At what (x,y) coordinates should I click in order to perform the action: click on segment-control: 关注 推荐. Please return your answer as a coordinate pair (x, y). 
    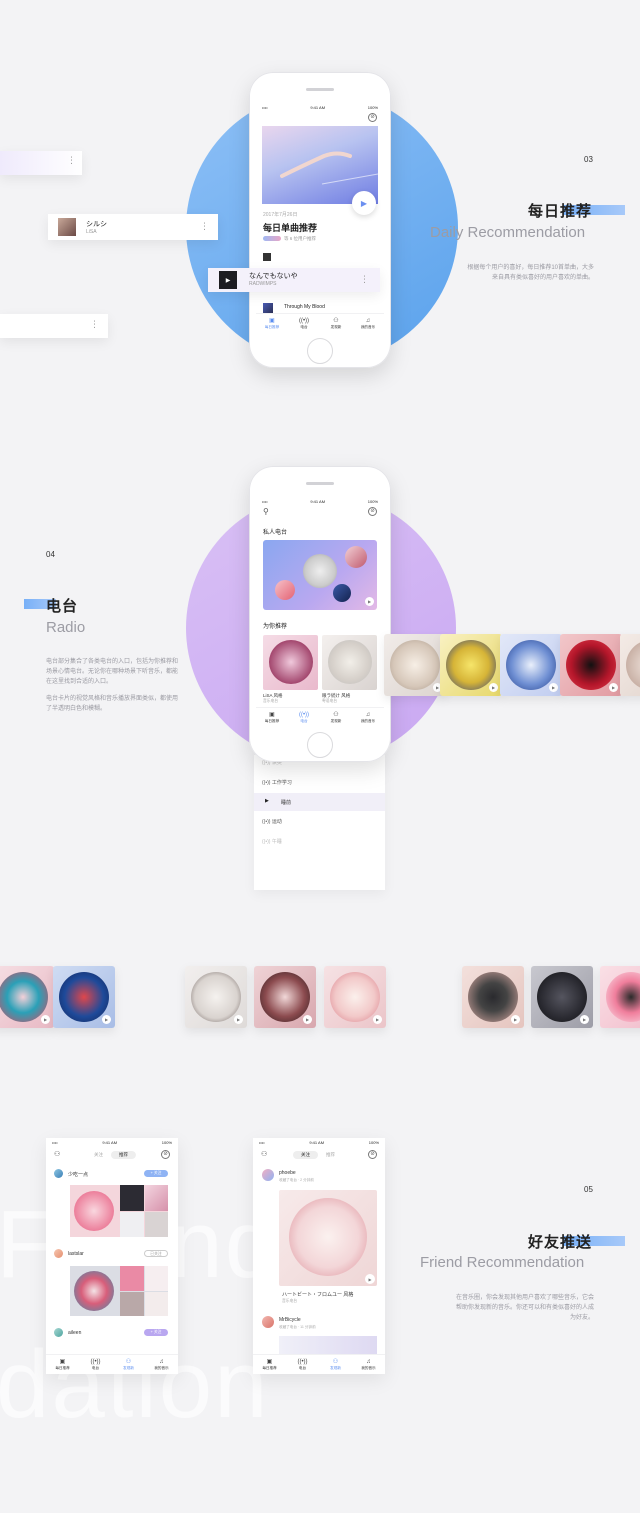
    Looking at the image, I should click on (111, 1155).